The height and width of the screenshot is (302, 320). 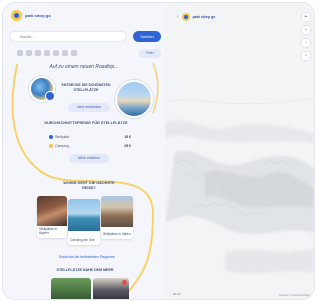 I want to click on zoom-in-icon: +, so click(x=306, y=17).